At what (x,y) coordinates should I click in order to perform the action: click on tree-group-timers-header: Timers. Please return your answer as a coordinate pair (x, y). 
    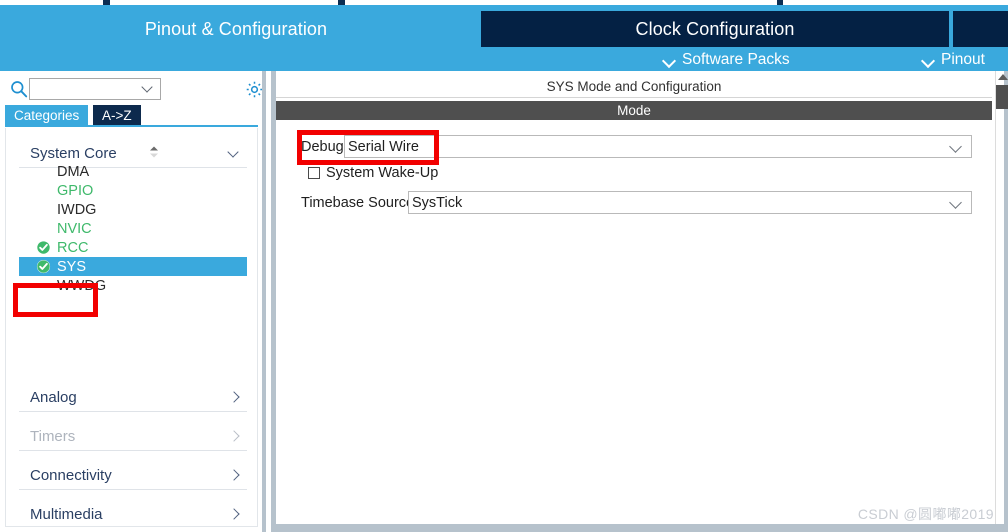
    Looking at the image, I should click on (133, 437).